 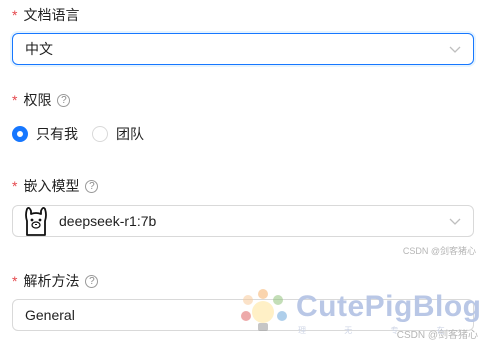 I want to click on radio-unchecked-icon, so click(x=100, y=134).